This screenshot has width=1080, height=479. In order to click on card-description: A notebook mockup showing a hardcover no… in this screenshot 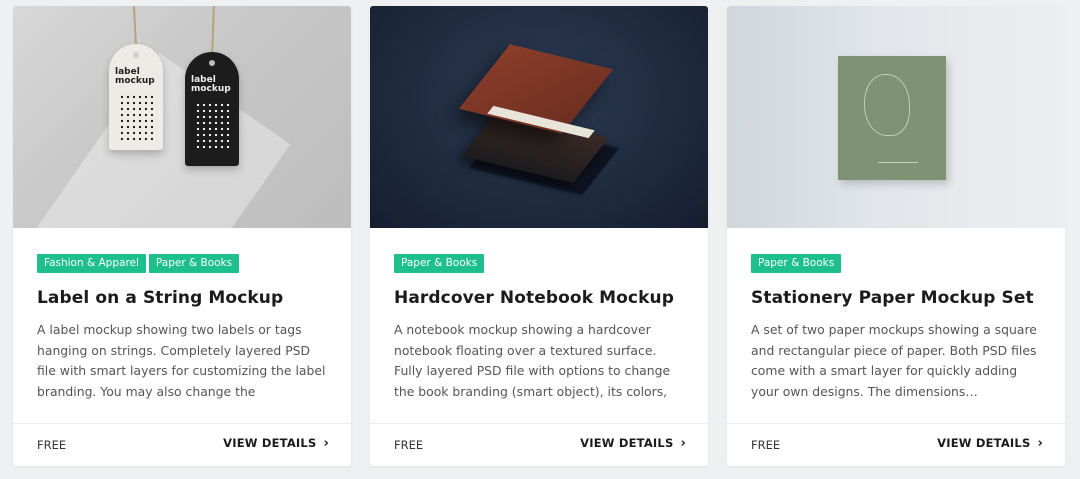, I will do `click(532, 360)`.